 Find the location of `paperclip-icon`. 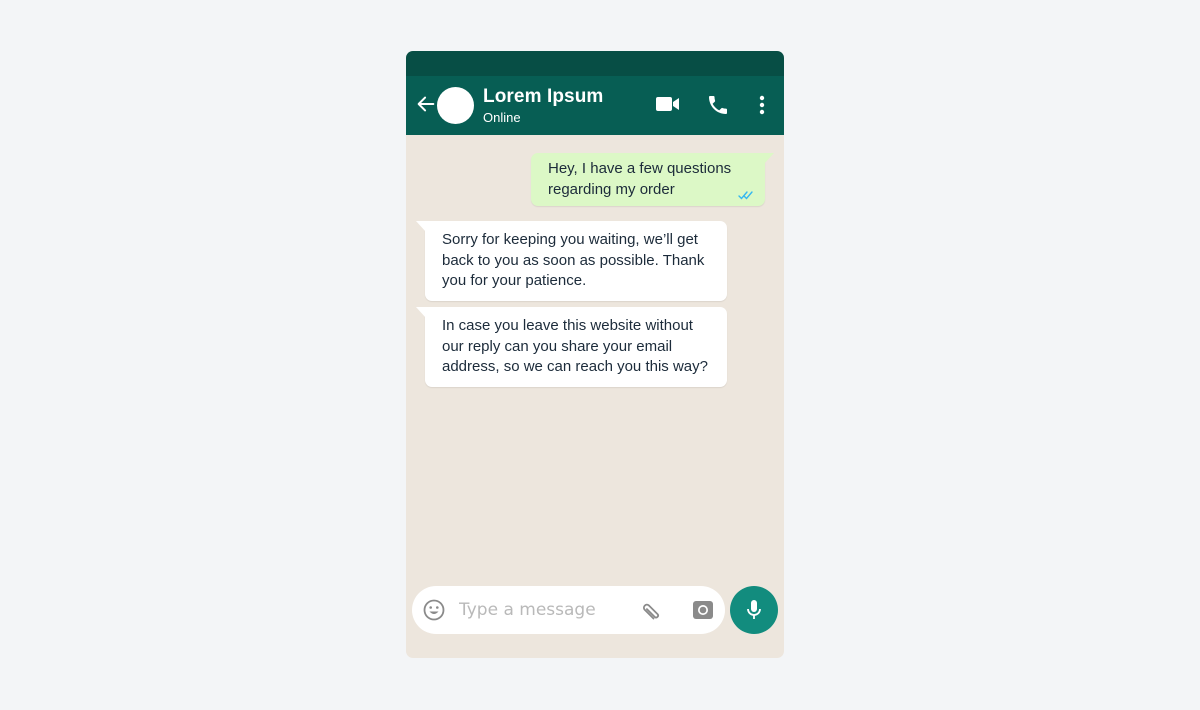

paperclip-icon is located at coordinates (652, 611).